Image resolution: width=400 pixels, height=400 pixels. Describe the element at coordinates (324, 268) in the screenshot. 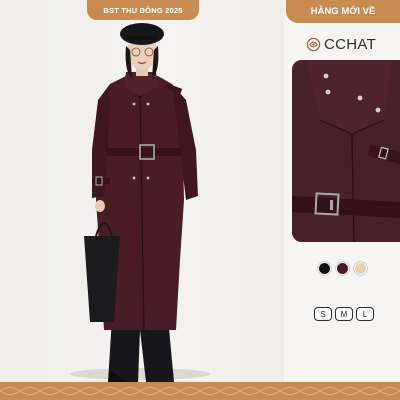

I see `color-swatch-black` at that location.